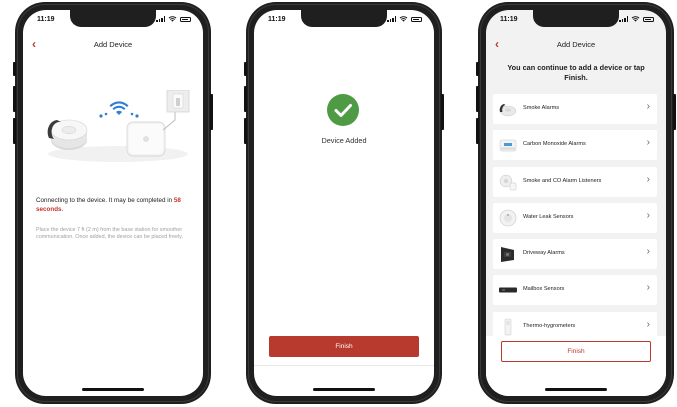 The height and width of the screenshot is (407, 677). What do you see at coordinates (344, 140) in the screenshot?
I see `device-added-message: Device Added` at bounding box center [344, 140].